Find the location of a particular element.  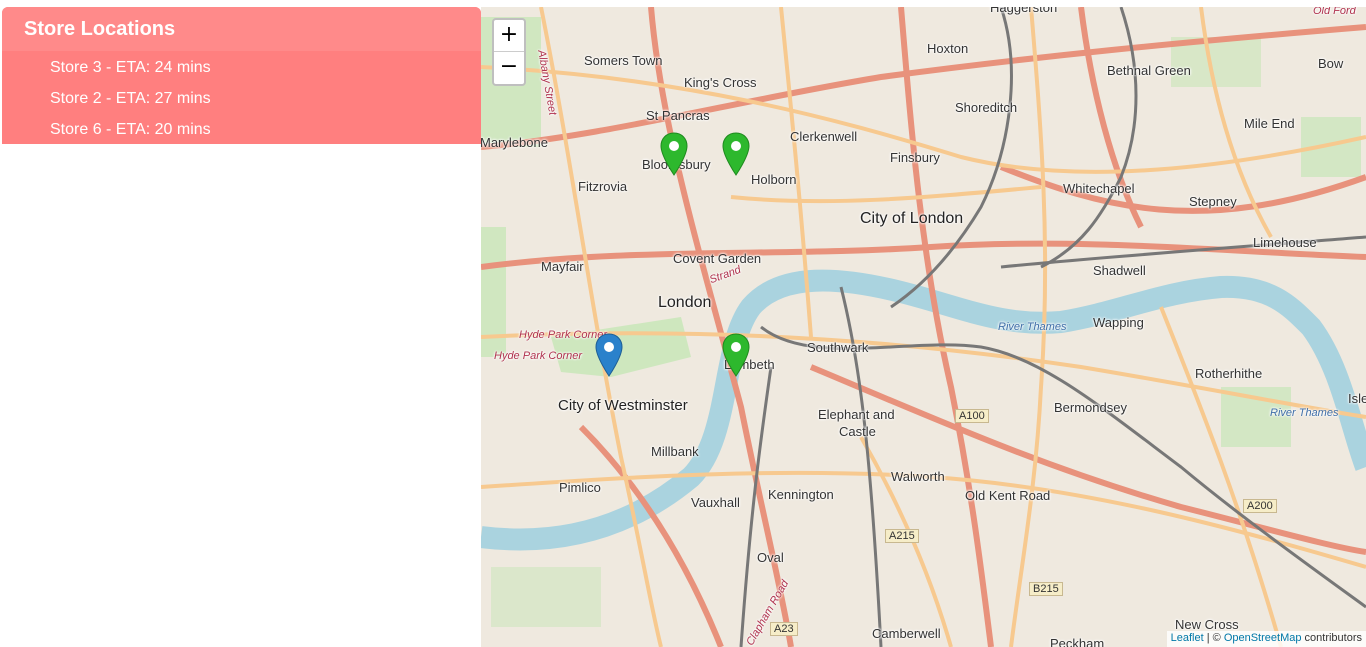

map-attribution: Leaflet | © OpenStreetMap contributors is located at coordinates (1266, 639).